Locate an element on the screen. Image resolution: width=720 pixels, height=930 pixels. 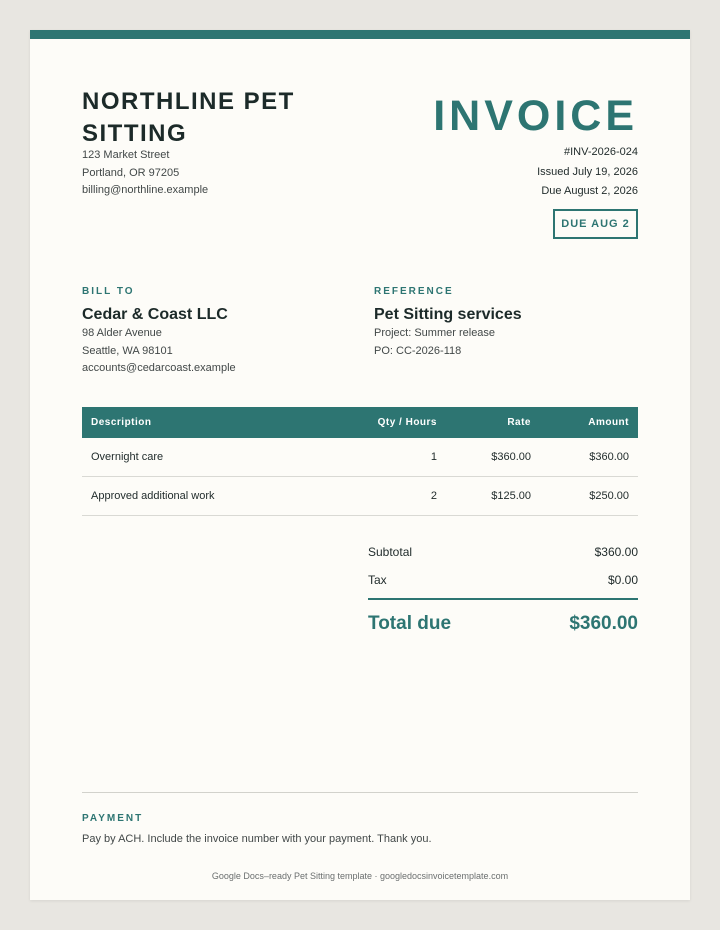
reference-title: Pet Sitting services is located at coordinates (448, 314).